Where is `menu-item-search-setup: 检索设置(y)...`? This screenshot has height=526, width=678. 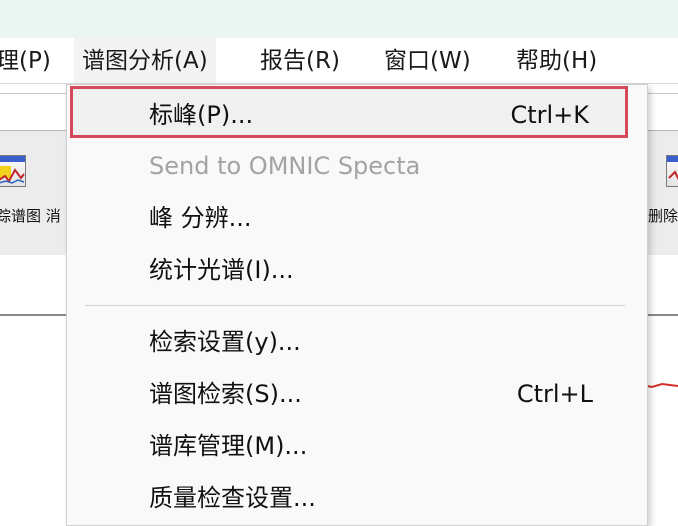
menu-item-search-setup: 检索设置(y)... is located at coordinates (357, 342).